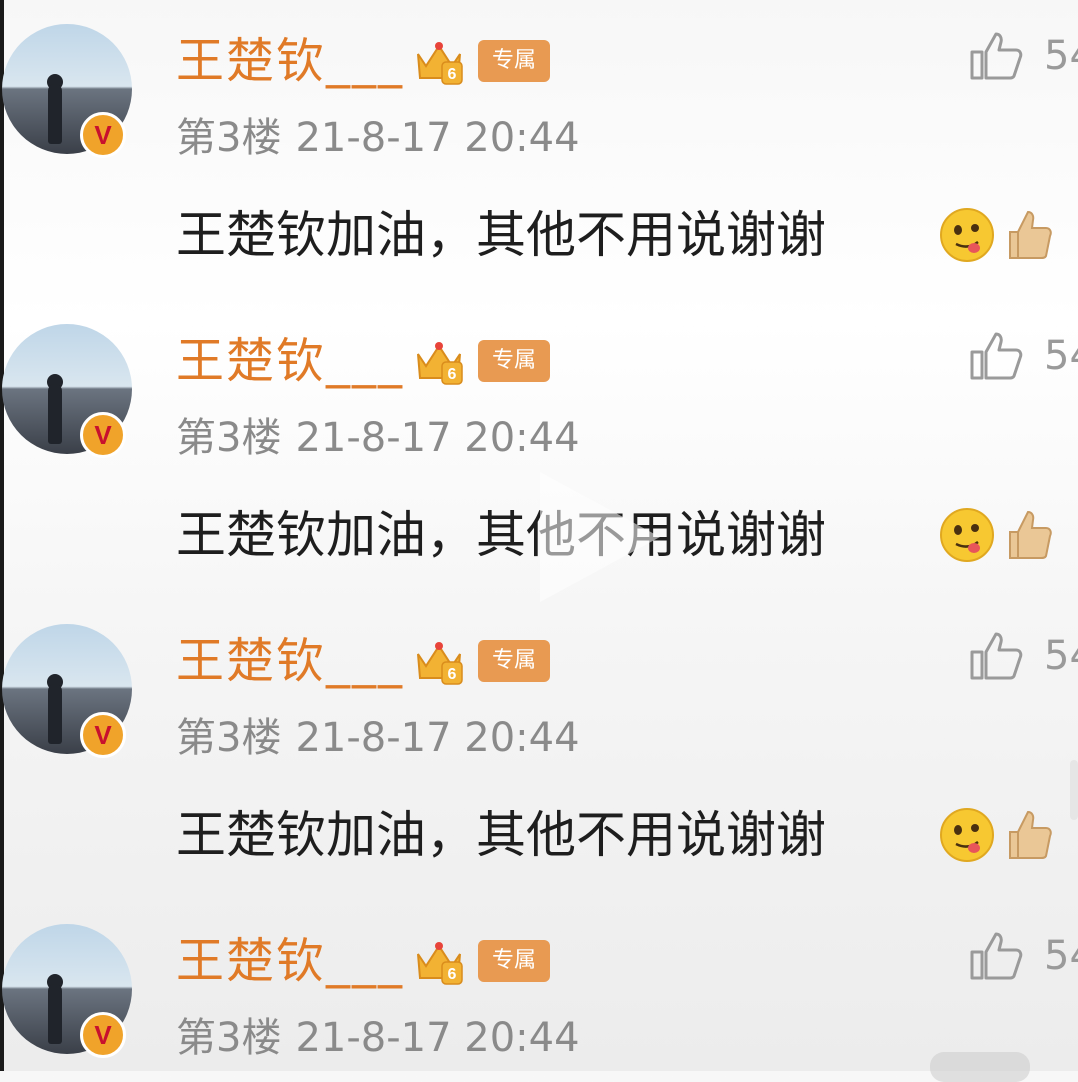 The image size is (1078, 1082). I want to click on play-icon, so click(600, 537).